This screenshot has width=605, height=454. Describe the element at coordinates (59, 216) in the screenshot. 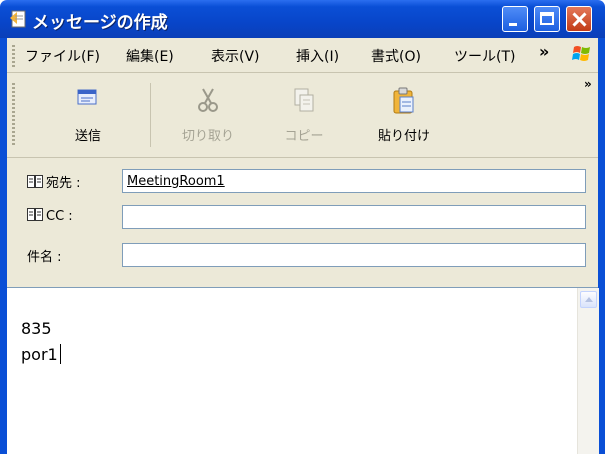

I see `cc-label-text: CC :` at that location.